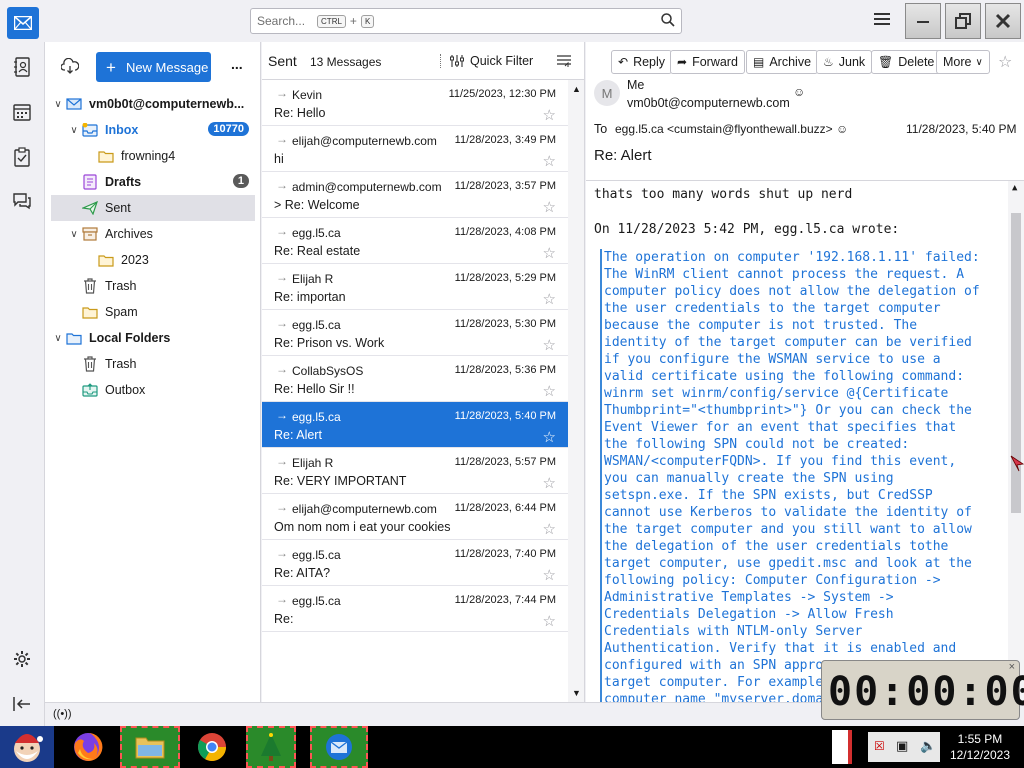 This screenshot has width=1024, height=768. I want to click on delete-button: 🗑 Delete, so click(906, 62).